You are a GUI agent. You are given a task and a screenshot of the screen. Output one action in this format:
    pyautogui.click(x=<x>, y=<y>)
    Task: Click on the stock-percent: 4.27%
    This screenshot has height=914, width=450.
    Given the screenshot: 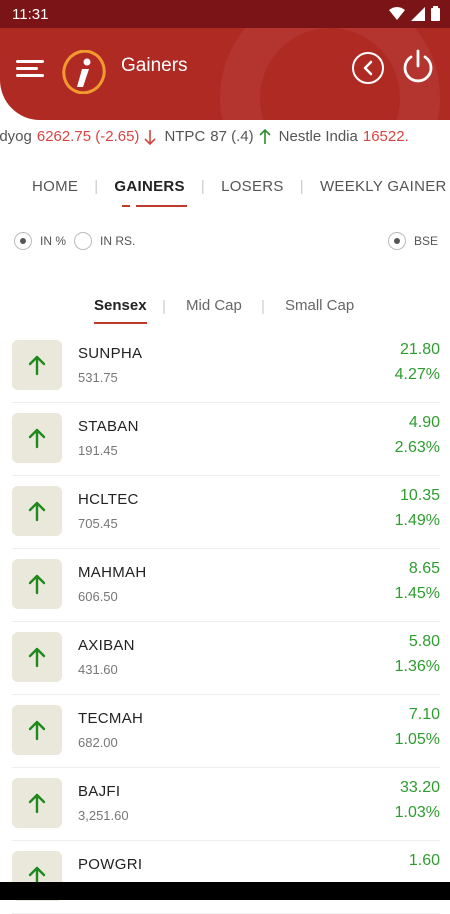 What is the action you would take?
    pyautogui.click(x=417, y=374)
    